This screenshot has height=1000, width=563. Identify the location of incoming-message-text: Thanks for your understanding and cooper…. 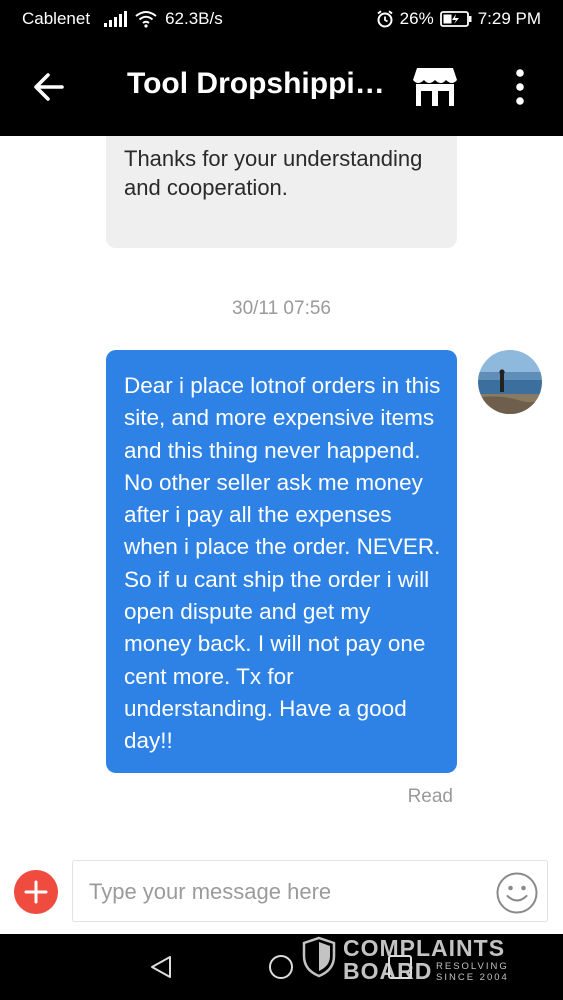
(273, 173).